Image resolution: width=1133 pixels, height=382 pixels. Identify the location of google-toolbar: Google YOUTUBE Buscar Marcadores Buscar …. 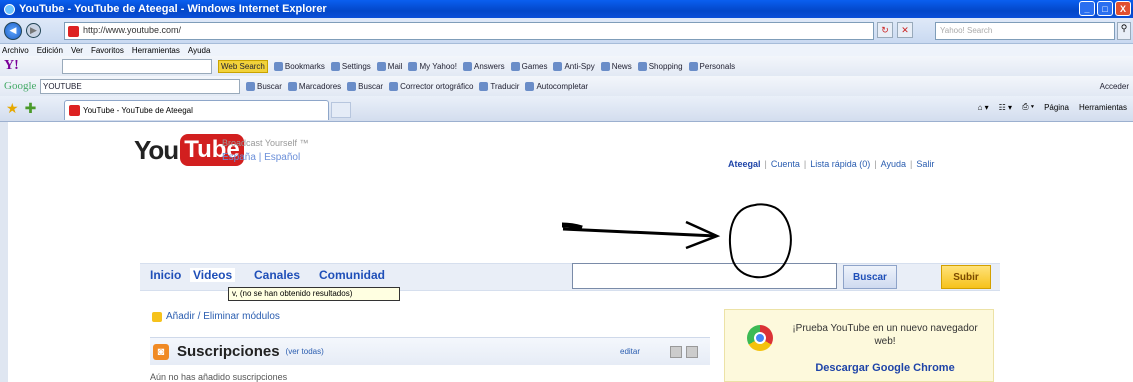
(566, 86).